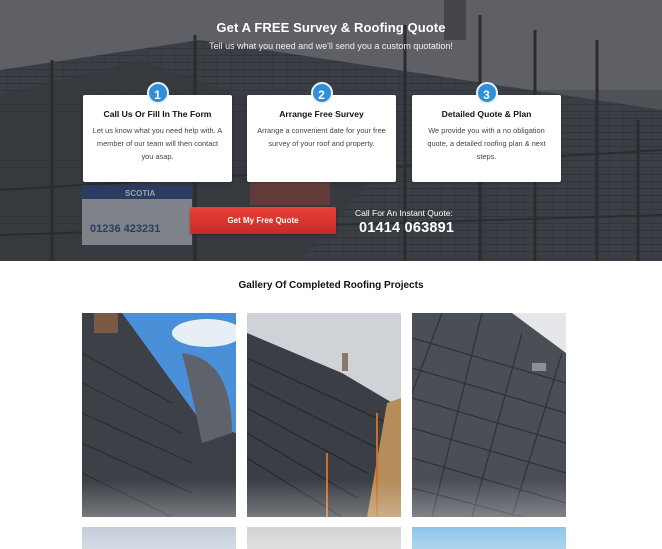 This screenshot has width=662, height=549. What do you see at coordinates (486, 93) in the screenshot?
I see `step-number-badge: 3` at bounding box center [486, 93].